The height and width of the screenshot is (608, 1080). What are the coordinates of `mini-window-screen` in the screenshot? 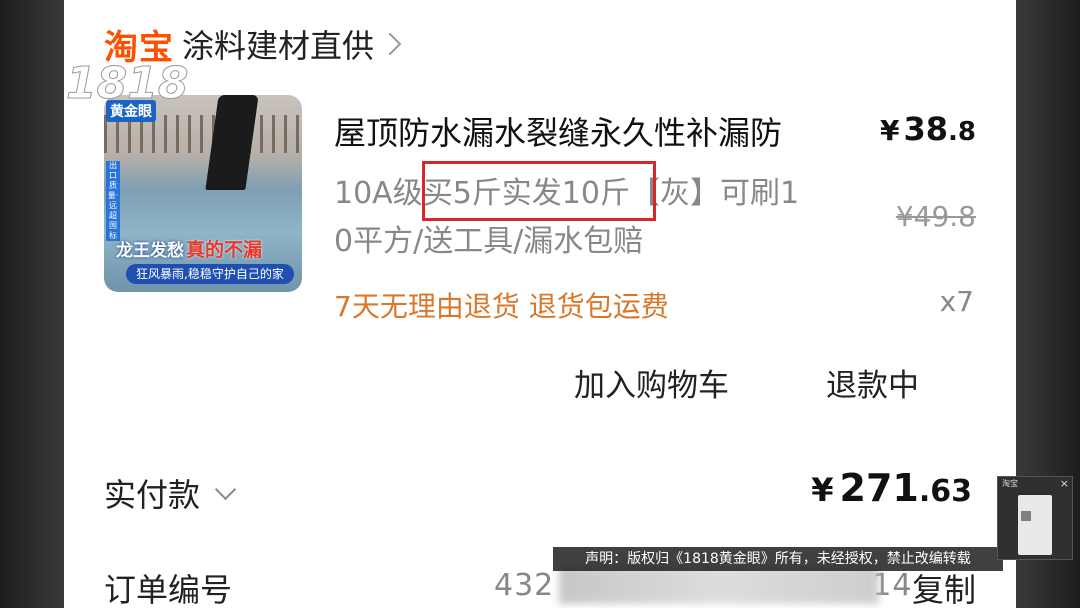 It's located at (1035, 525).